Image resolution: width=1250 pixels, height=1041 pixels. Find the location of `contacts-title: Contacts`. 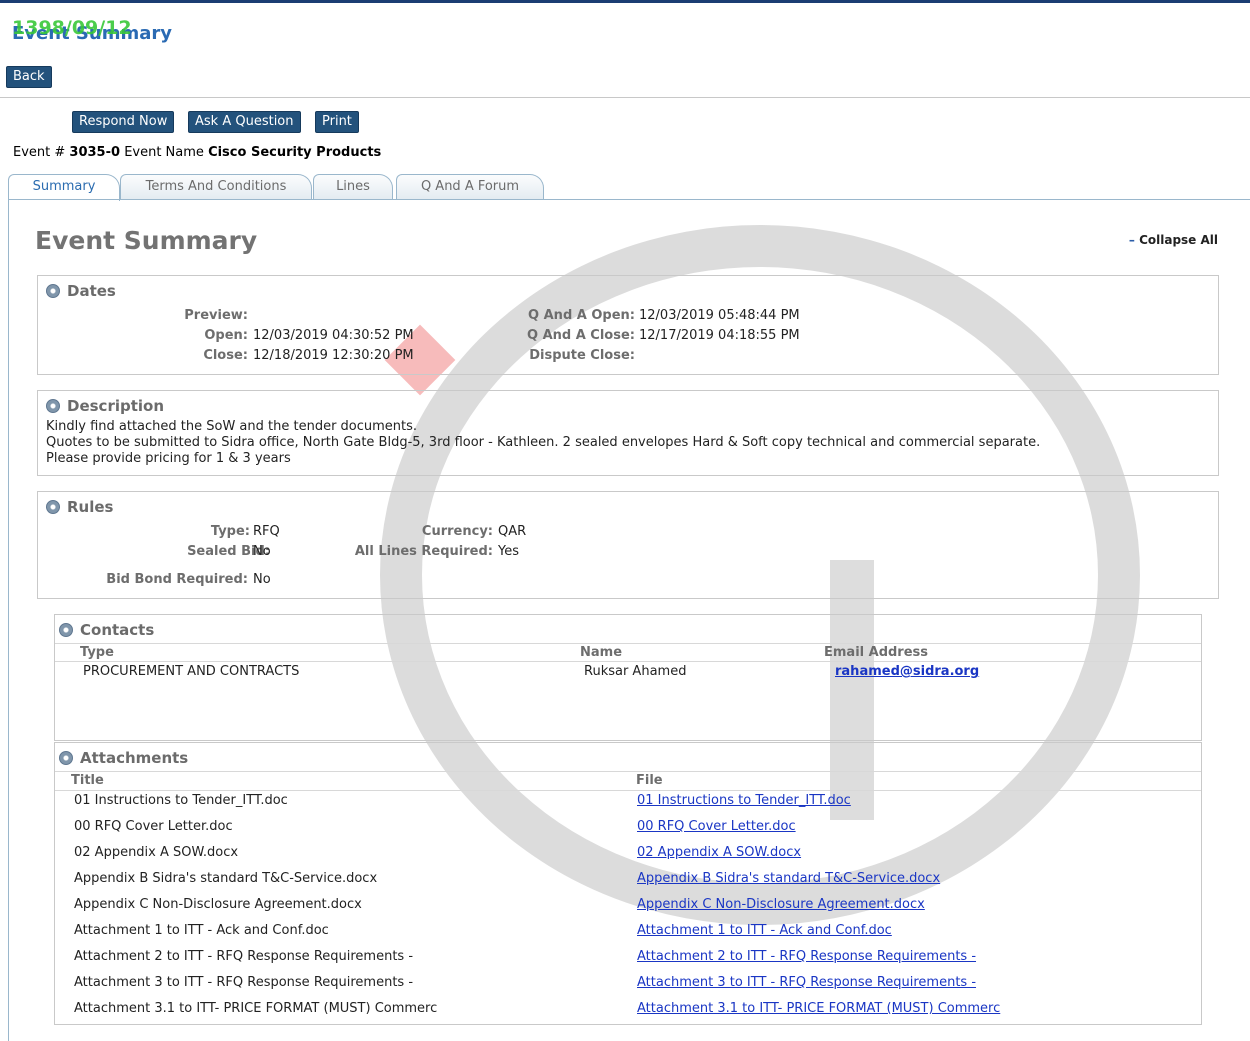

contacts-title: Contacts is located at coordinates (117, 630).